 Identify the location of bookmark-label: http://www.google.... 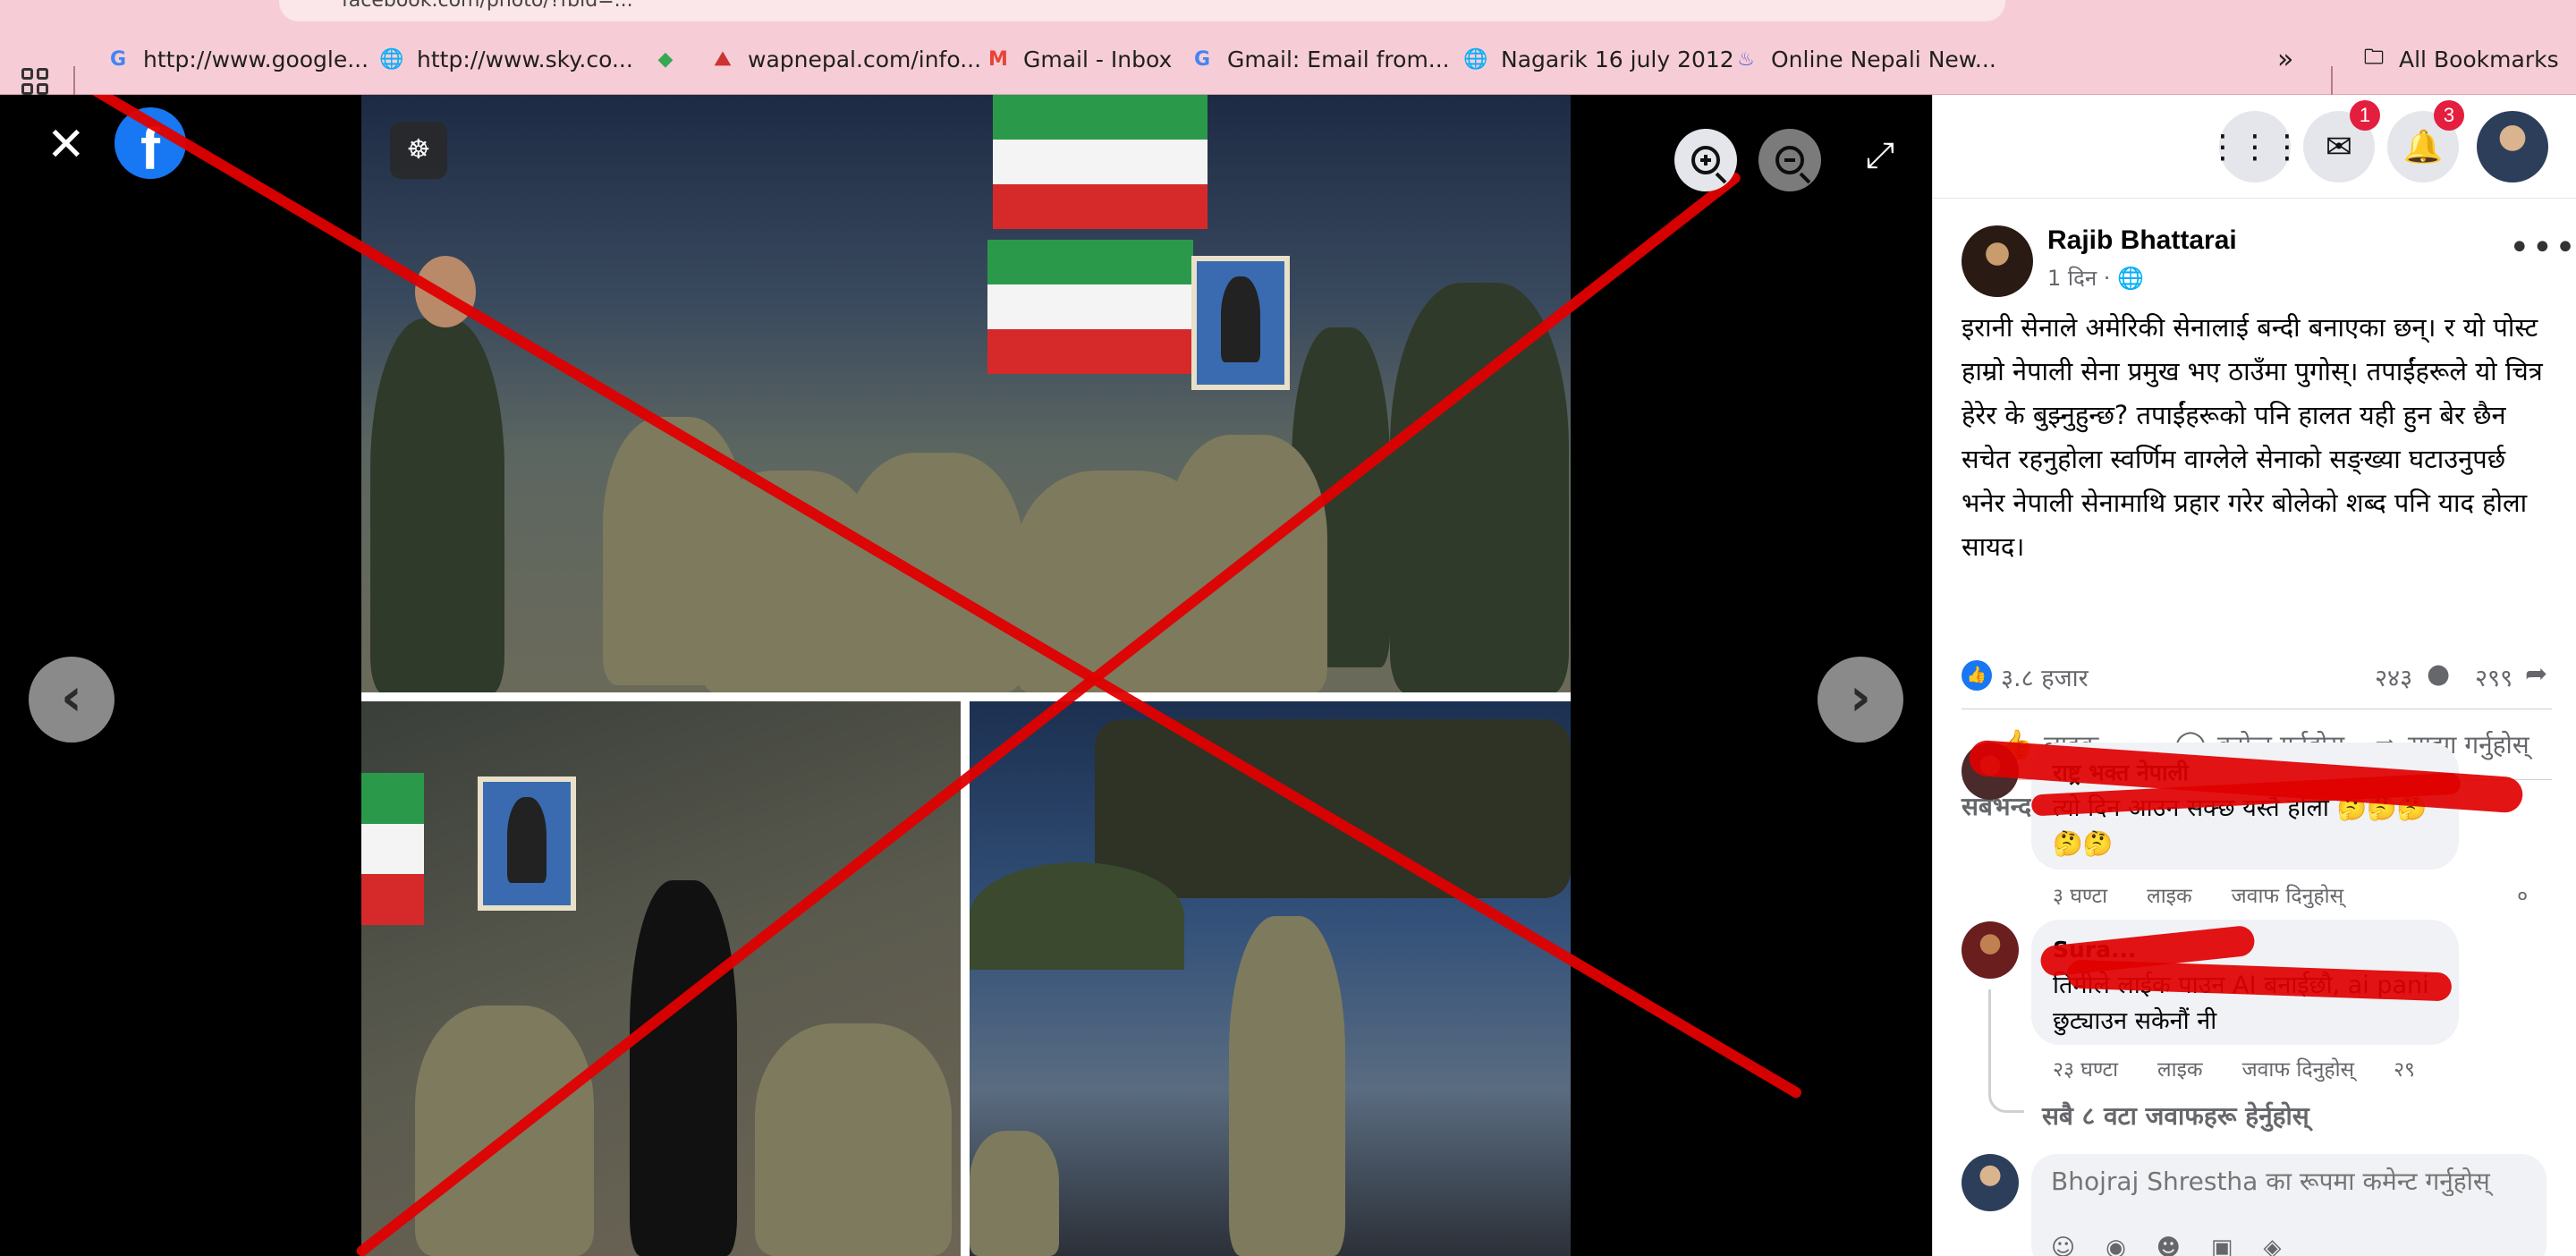
(256, 59).